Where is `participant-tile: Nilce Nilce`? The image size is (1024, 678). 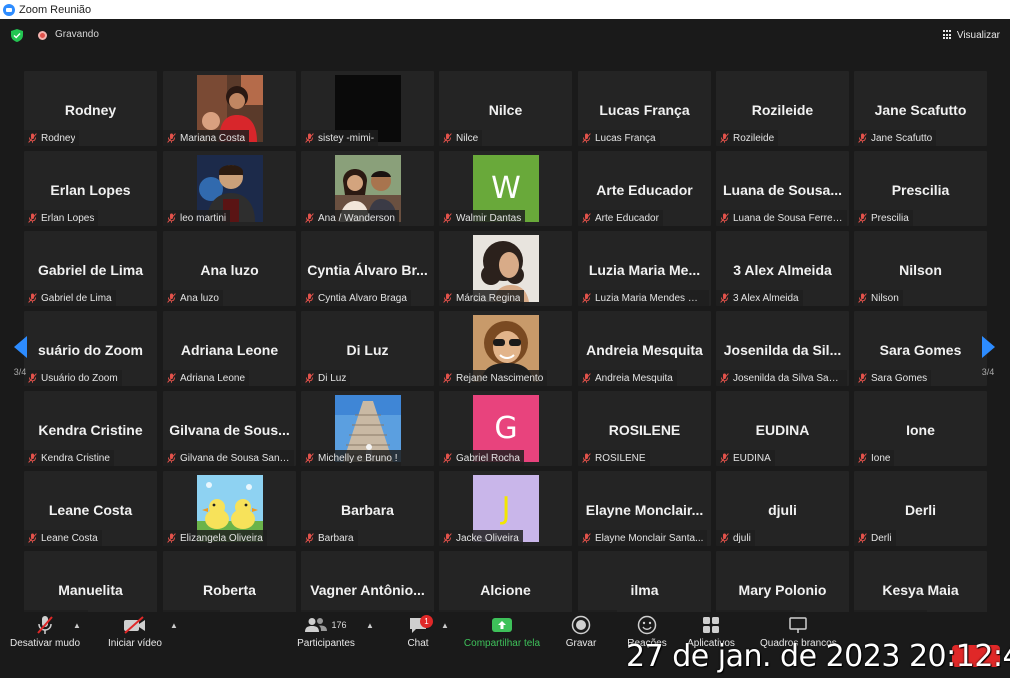
participant-tile: Nilce Nilce is located at coordinates (505, 108).